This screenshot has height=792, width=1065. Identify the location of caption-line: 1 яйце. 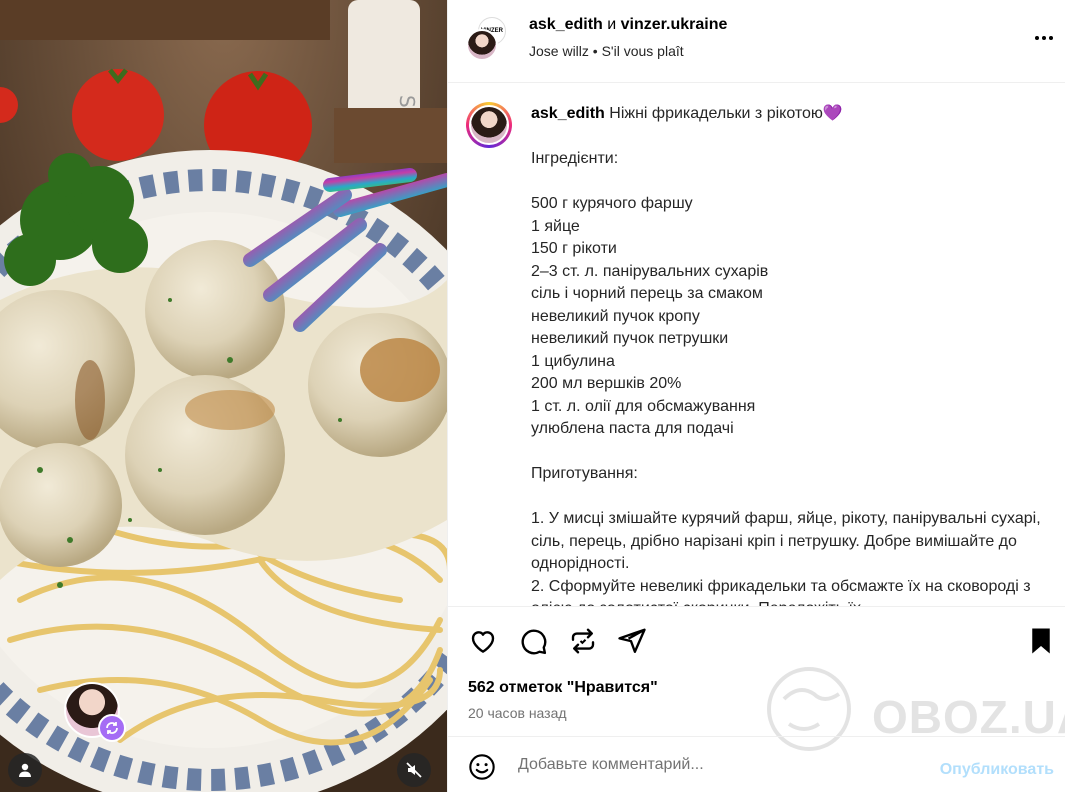
(555, 226).